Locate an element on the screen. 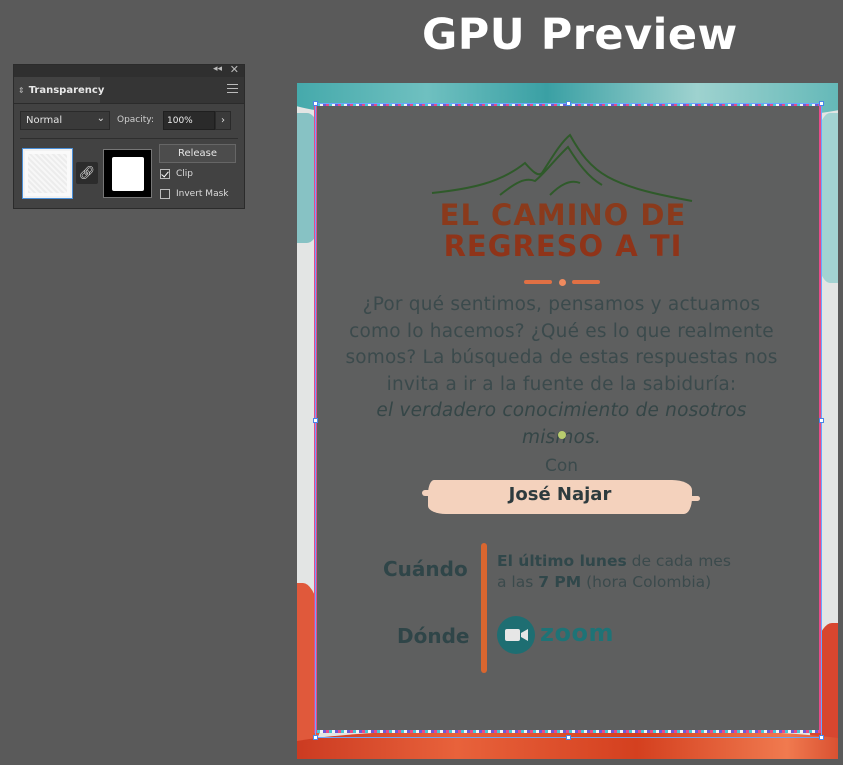 The height and width of the screenshot is (765, 843). panel-menu-icon is located at coordinates (232, 90).